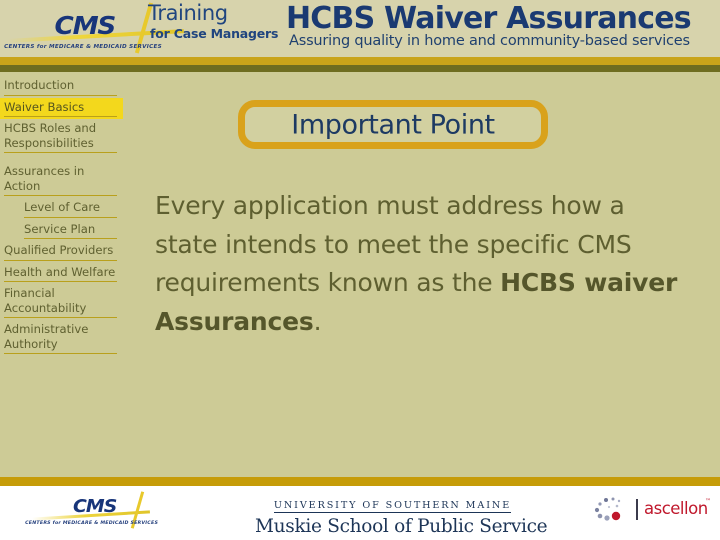 This screenshot has height=540, width=720. I want to click on important-point-title: Important Point, so click(393, 124).